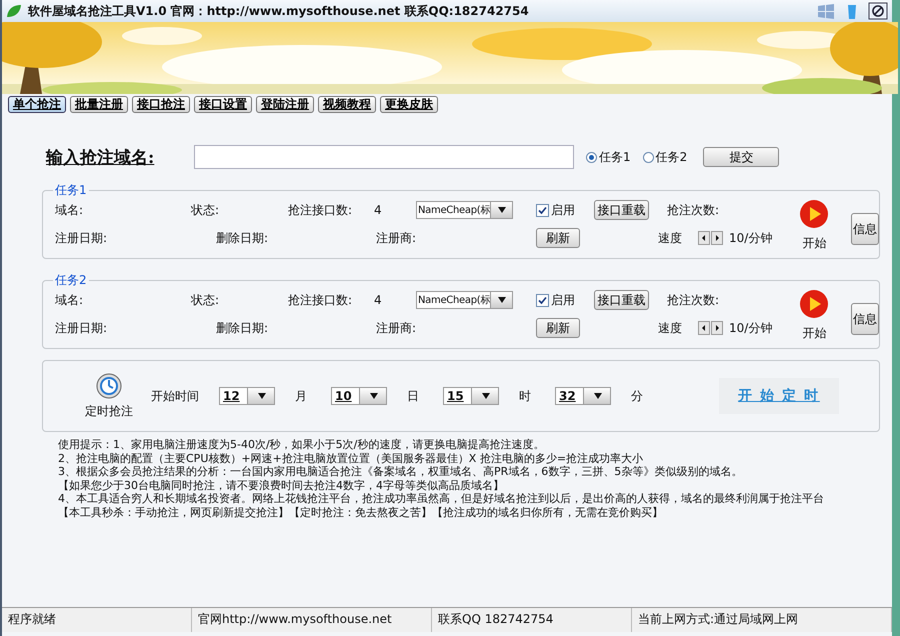 The width and height of the screenshot is (900, 636). What do you see at coordinates (99, 104) in the screenshot?
I see `tab: 批量注册` at bounding box center [99, 104].